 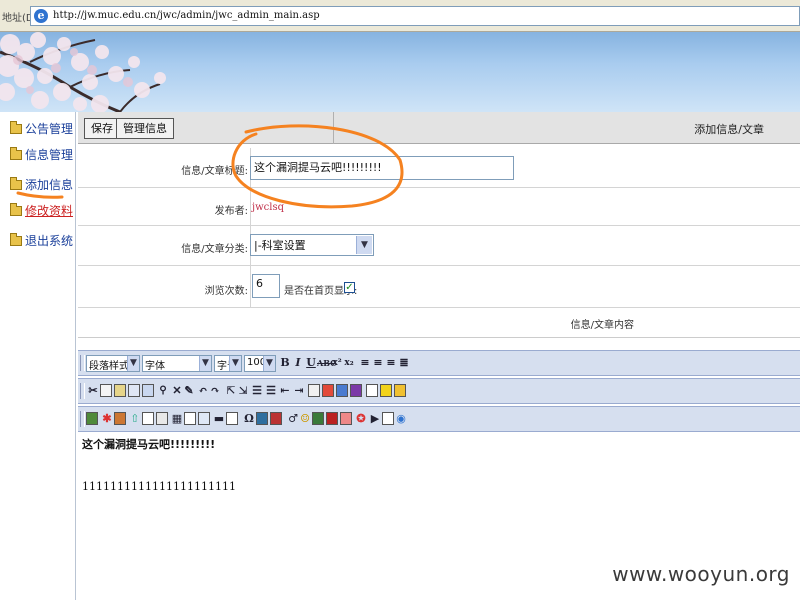 What do you see at coordinates (268, 207) in the screenshot?
I see `author-value: jwclsq` at bounding box center [268, 207].